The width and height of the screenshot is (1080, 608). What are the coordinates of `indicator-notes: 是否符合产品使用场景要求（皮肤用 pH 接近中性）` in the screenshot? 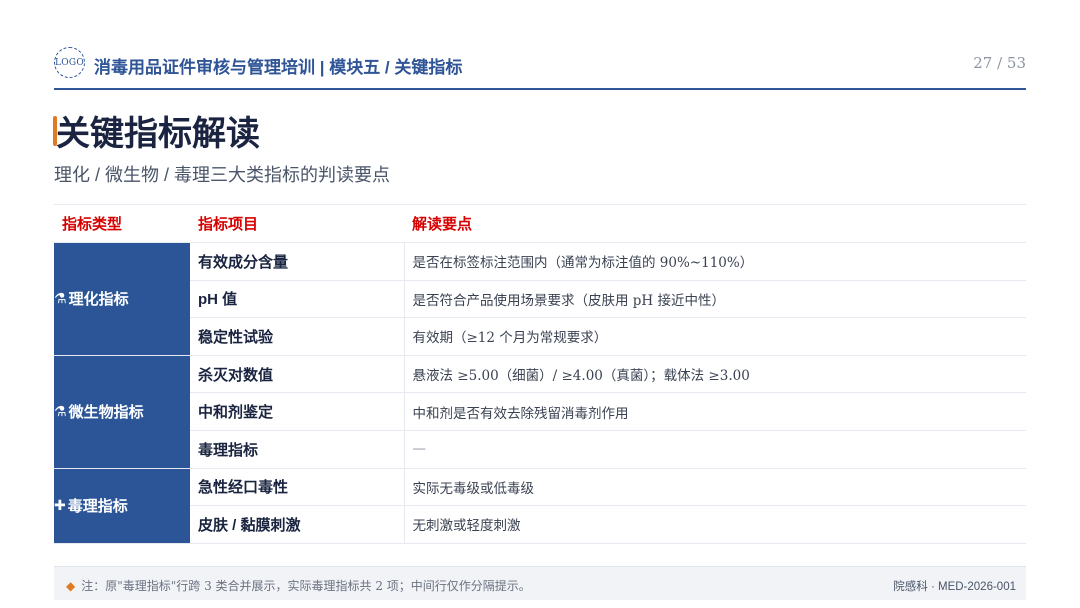 It's located at (715, 299).